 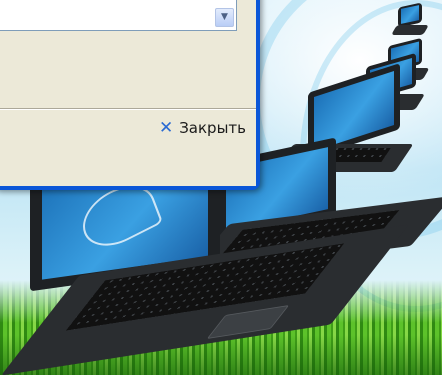 I want to click on close-button: ✕ Закрыть, so click(x=202, y=128).